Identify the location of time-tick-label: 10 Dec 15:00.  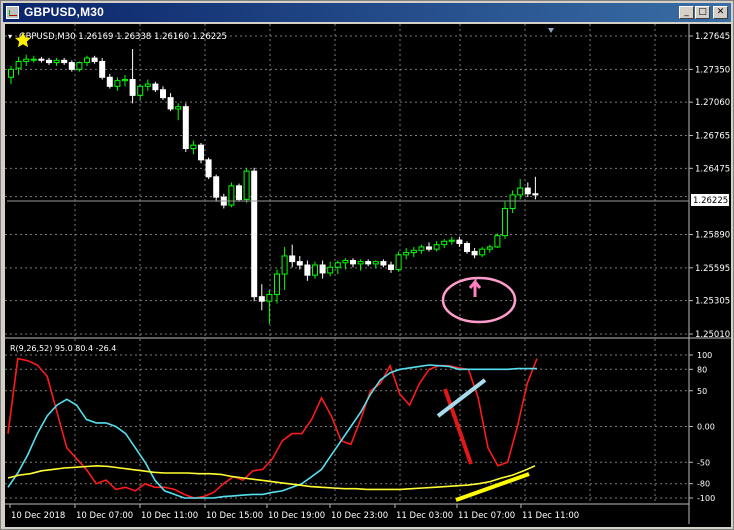
(234, 516).